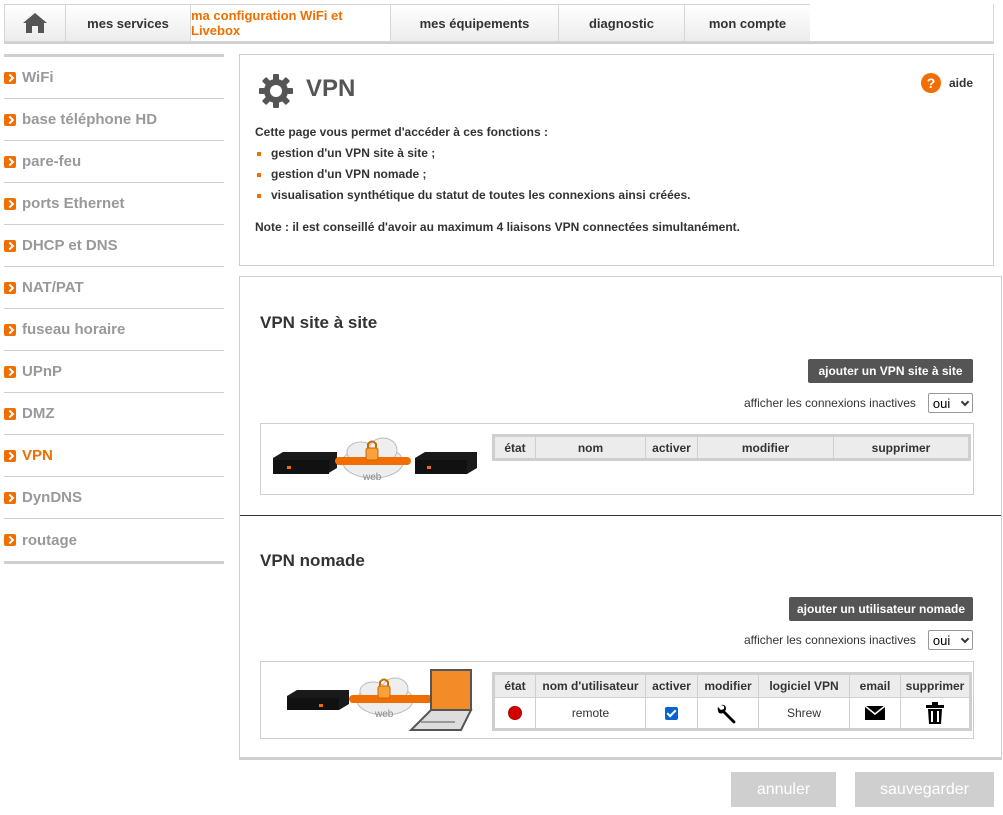 The width and height of the screenshot is (1003, 815). What do you see at coordinates (924, 789) in the screenshot?
I see `save-button: sauvegarder` at bounding box center [924, 789].